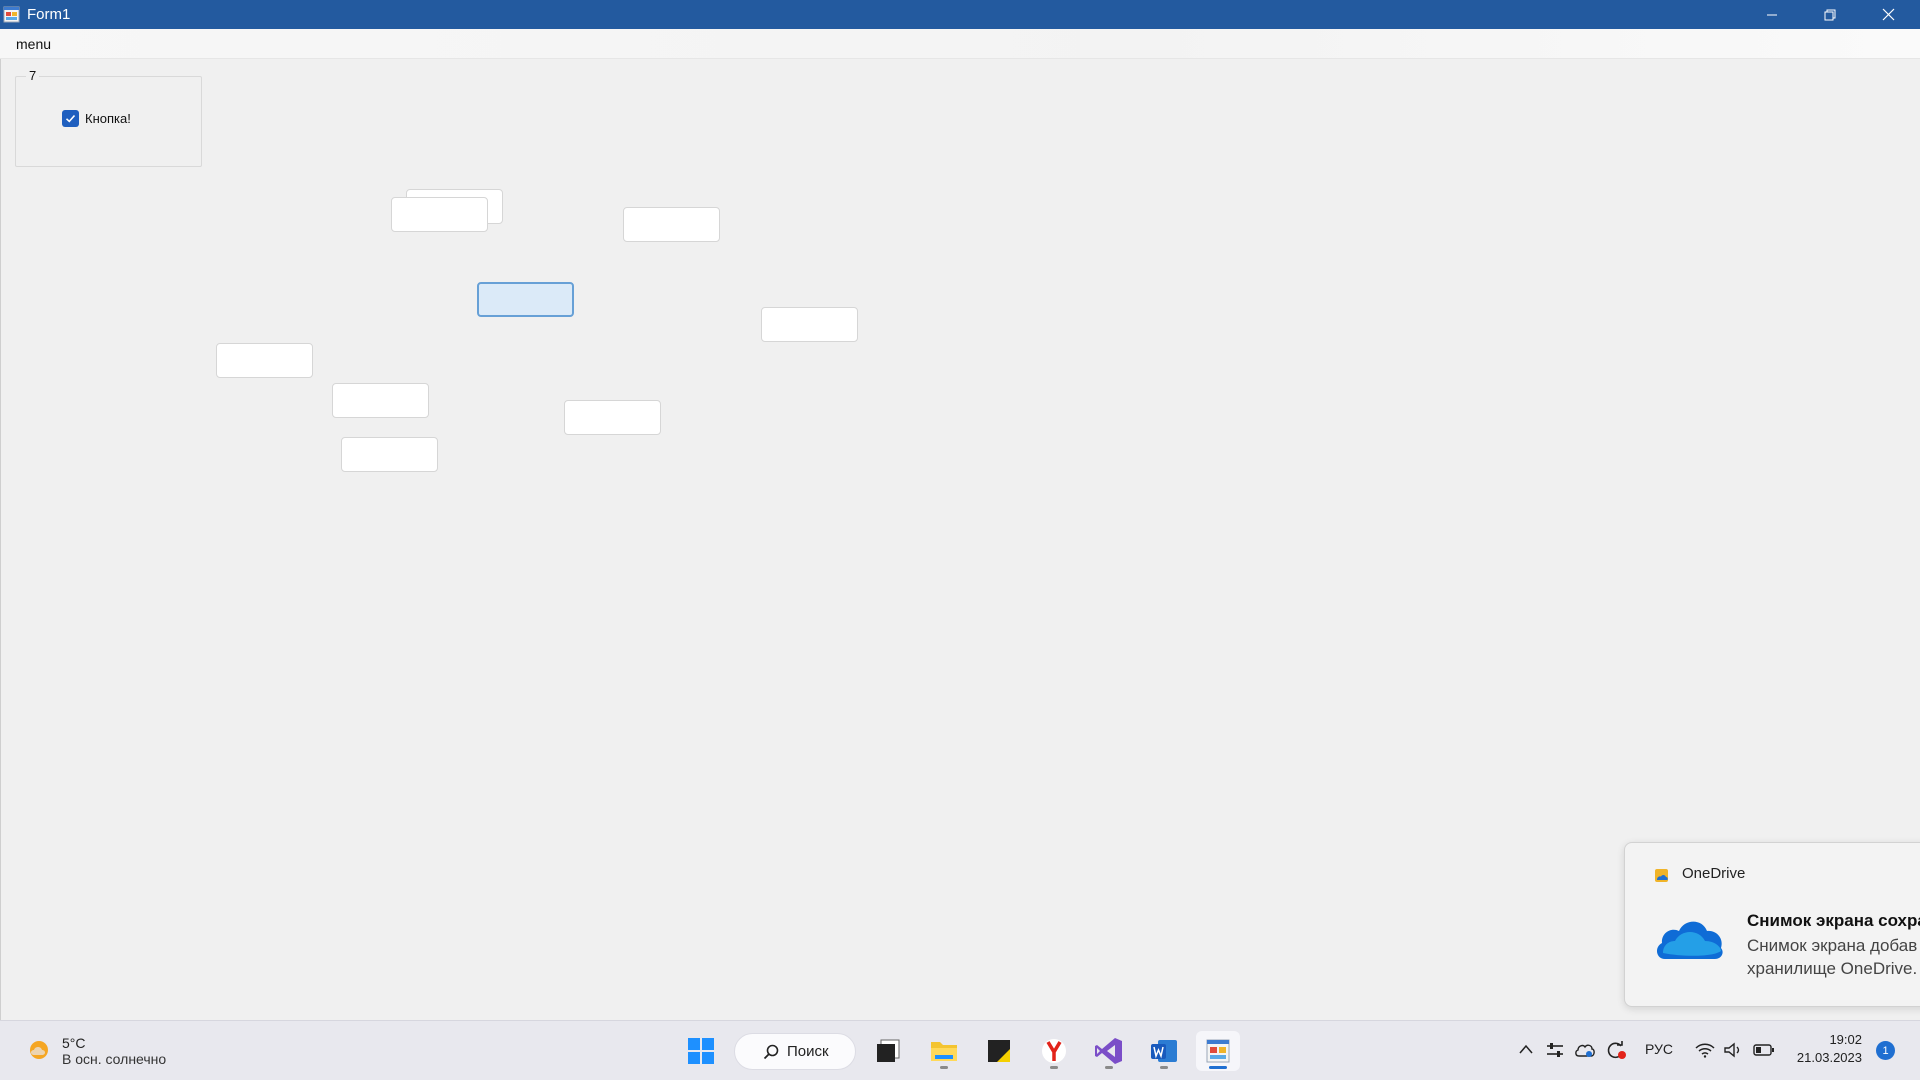 This screenshot has height=1080, width=1920. I want to click on sliders-icon, so click(1555, 1050).